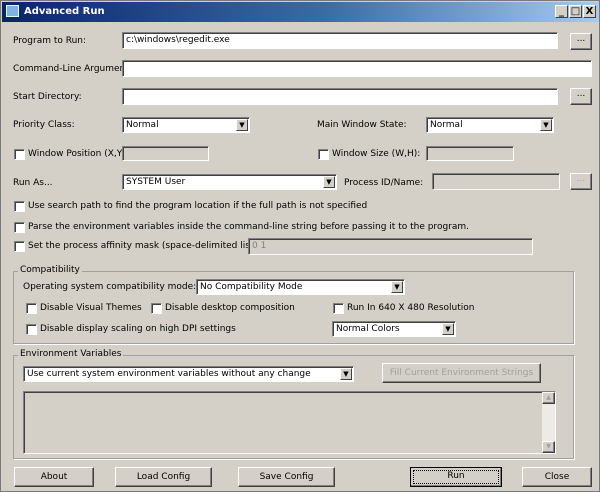 The width and height of the screenshot is (600, 492). Describe the element at coordinates (142, 125) in the screenshot. I see `priority-value: Normal` at that location.